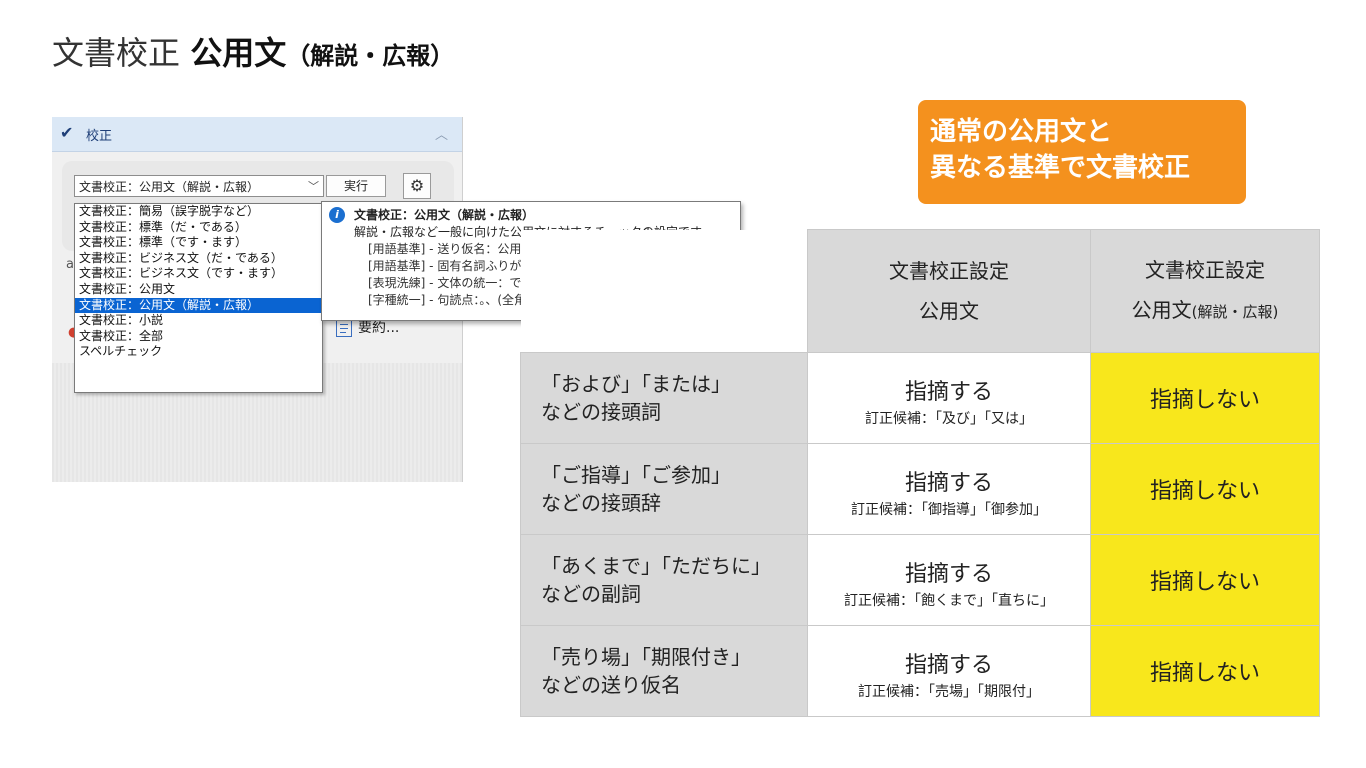 Image resolution: width=1366 pixels, height=768 pixels. What do you see at coordinates (169, 187) in the screenshot?
I see `proofing-mode-value: 文書校正：公用文（解説・広報）` at bounding box center [169, 187].